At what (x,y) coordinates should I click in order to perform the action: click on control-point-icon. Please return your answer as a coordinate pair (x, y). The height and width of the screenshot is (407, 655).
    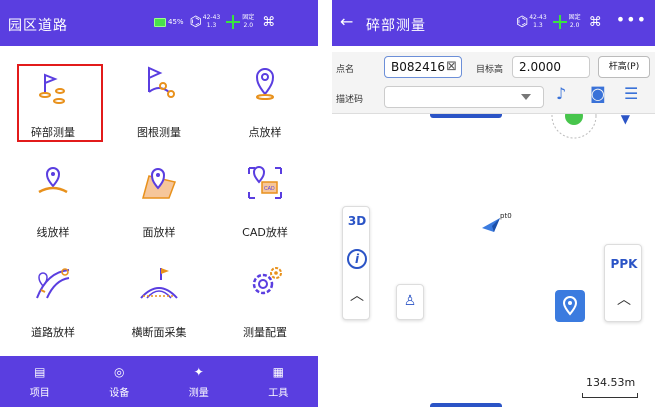
    Looking at the image, I should click on (161, 82).